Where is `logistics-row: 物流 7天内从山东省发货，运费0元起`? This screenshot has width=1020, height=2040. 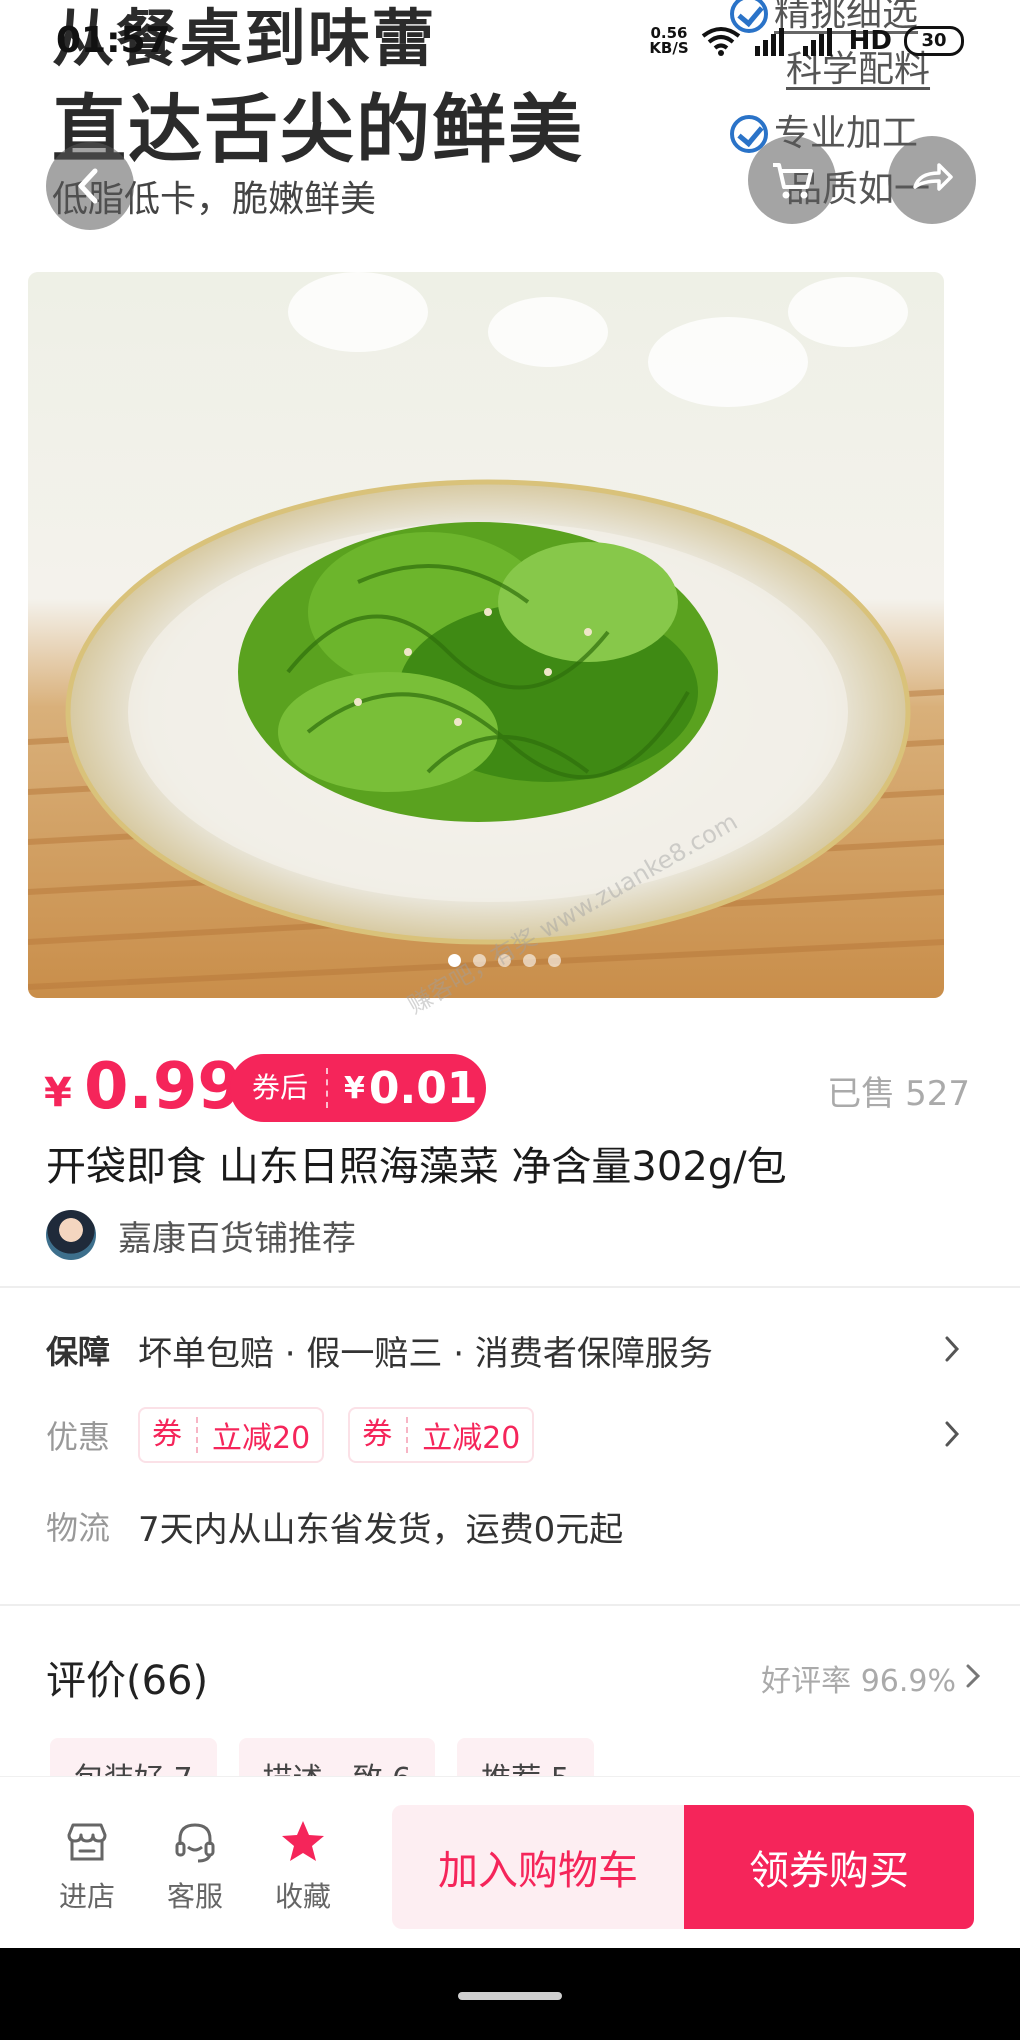
logistics-row: 物流 7天内从山东省发货，运费0元起 is located at coordinates (511, 1526).